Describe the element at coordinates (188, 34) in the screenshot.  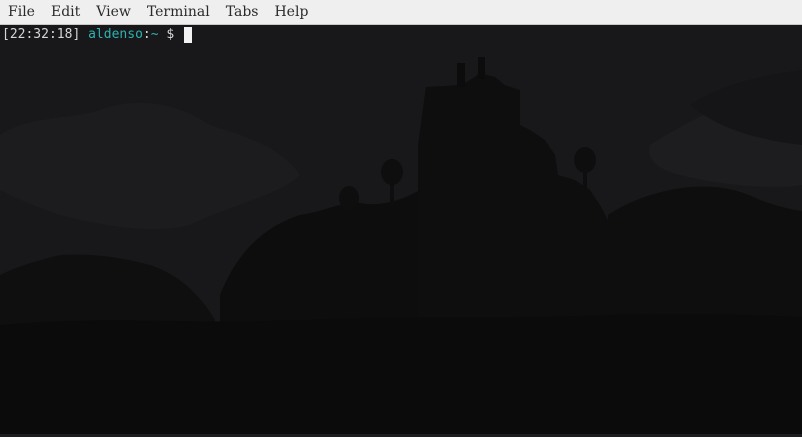
I see `text-cursor` at that location.